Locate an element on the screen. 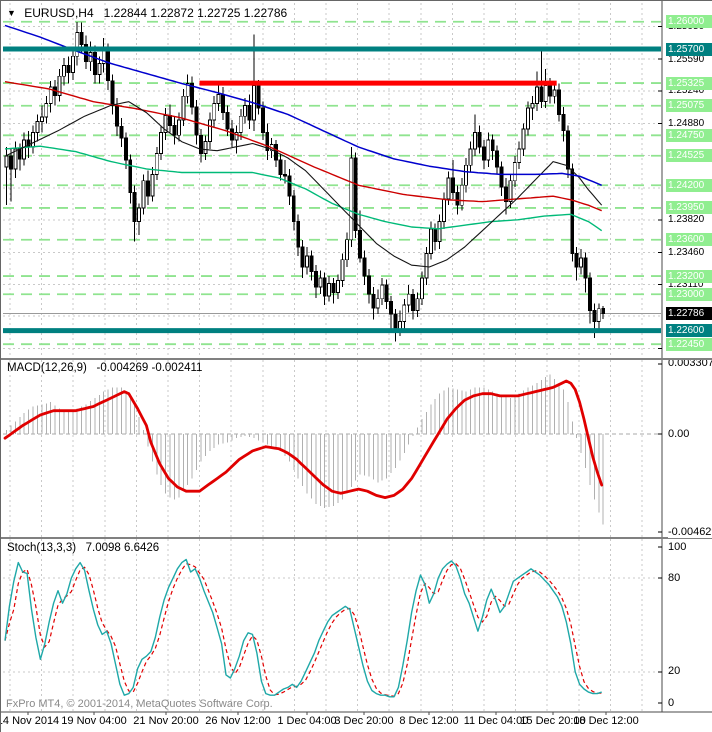 This screenshot has height=732, width=712. indicator-scale-label: 0 is located at coordinates (671, 703).